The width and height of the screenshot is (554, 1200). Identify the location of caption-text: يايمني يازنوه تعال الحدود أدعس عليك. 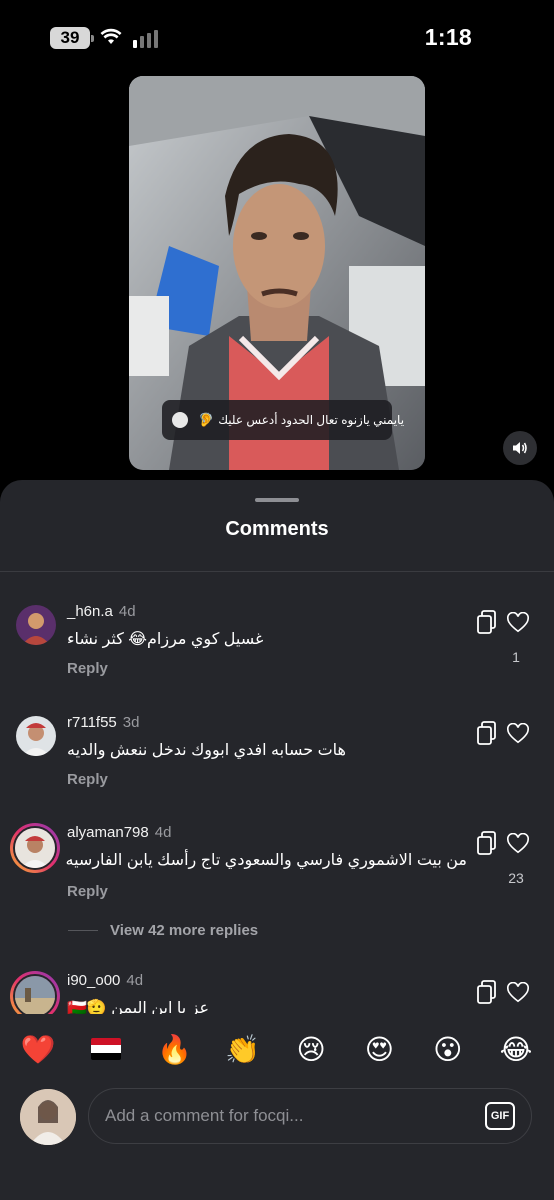
(311, 420).